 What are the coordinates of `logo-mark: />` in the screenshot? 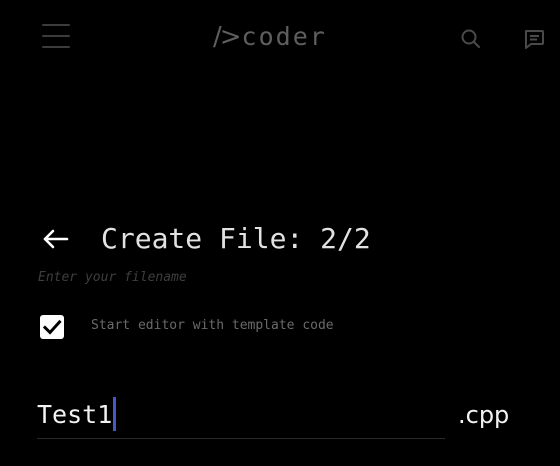 It's located at (227, 37).